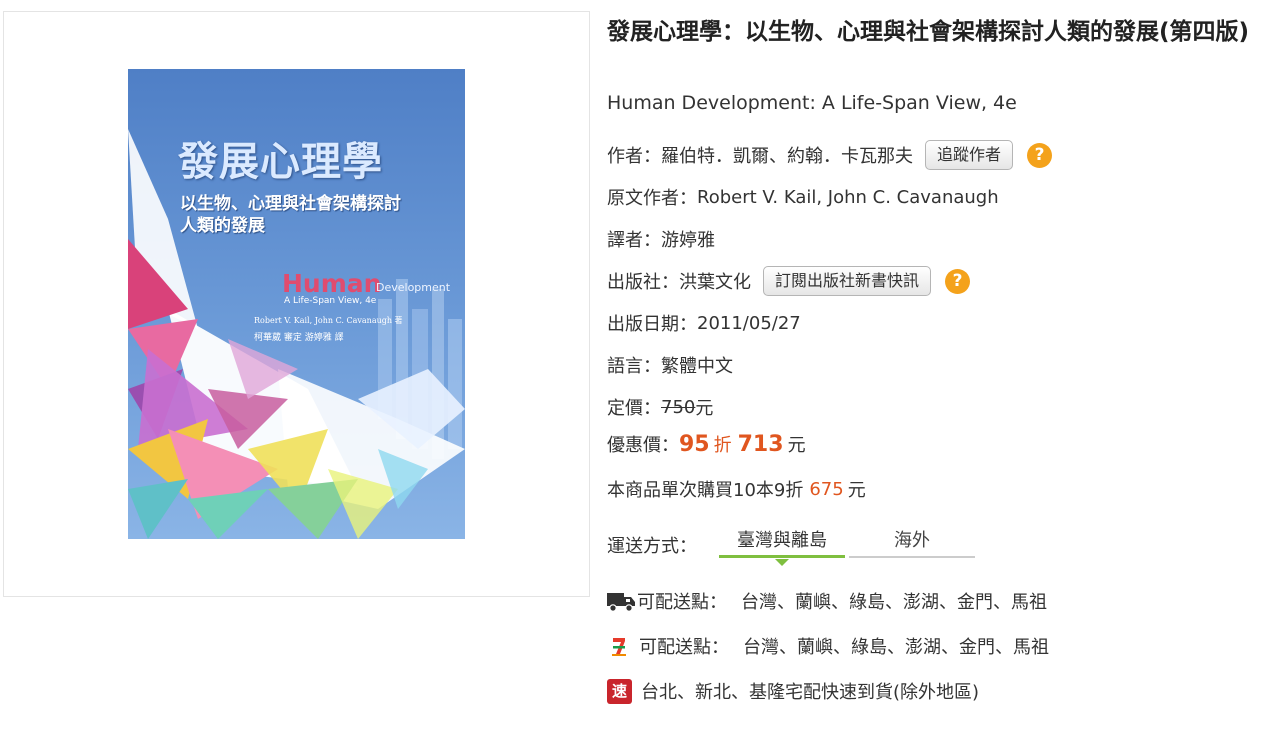  I want to click on publisher-row: 出版社： 洪葉文化 訂閱出版社新書快訊 ?, so click(789, 281).